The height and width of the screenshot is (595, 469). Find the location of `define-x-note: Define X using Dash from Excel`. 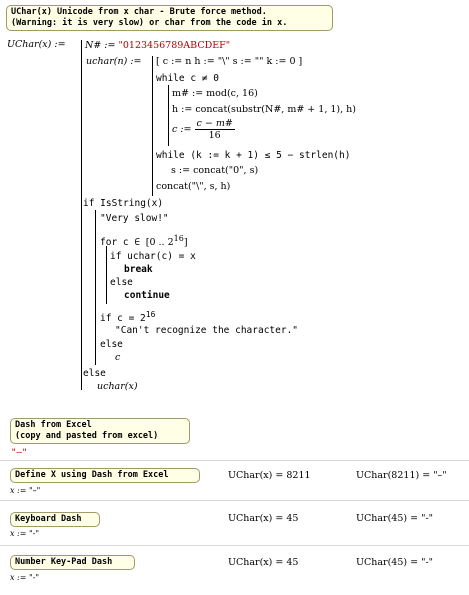

define-x-note: Define X using Dash from Excel is located at coordinates (105, 475).